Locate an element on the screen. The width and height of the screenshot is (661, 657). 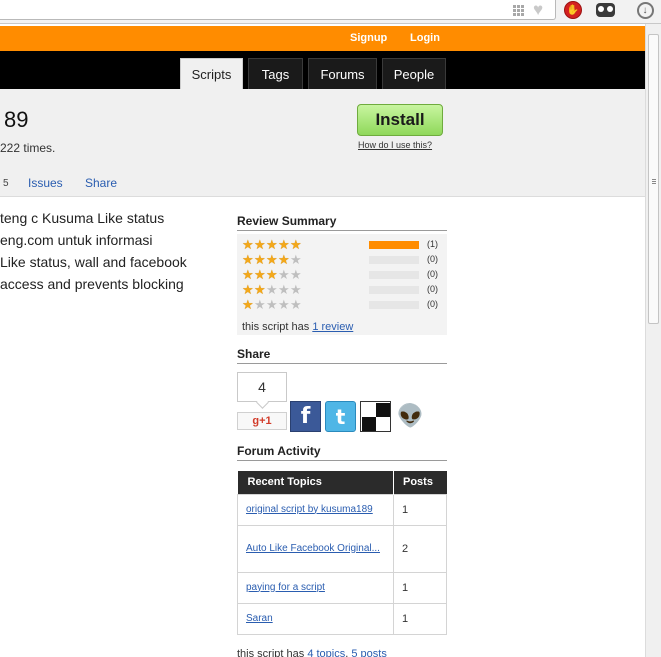
topic-cell: Saran is located at coordinates (315, 618).